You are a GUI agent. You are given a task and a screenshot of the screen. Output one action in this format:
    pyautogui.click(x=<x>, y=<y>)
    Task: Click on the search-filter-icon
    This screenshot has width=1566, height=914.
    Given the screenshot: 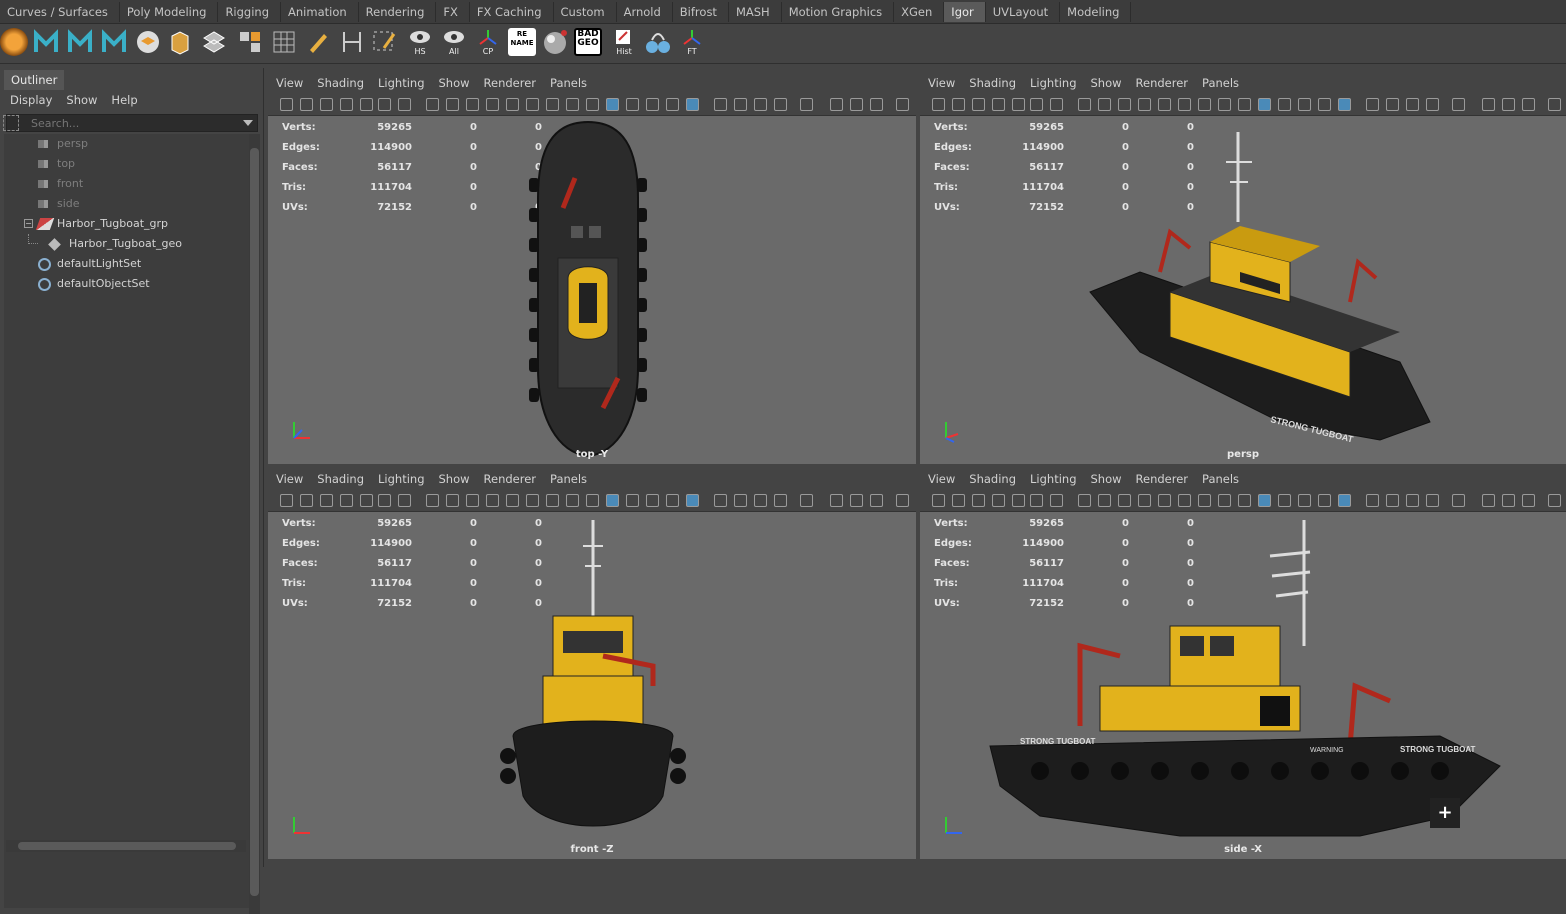 What is the action you would take?
    pyautogui.click(x=11, y=123)
    